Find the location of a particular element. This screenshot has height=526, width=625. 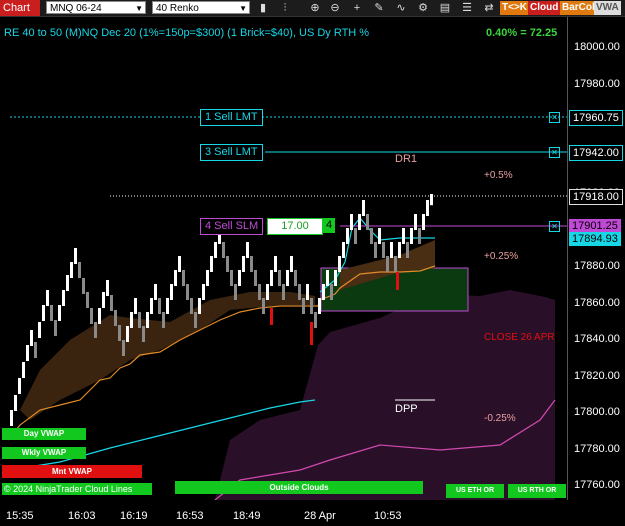

x-tick-label: 16:03 is located at coordinates (82, 516).